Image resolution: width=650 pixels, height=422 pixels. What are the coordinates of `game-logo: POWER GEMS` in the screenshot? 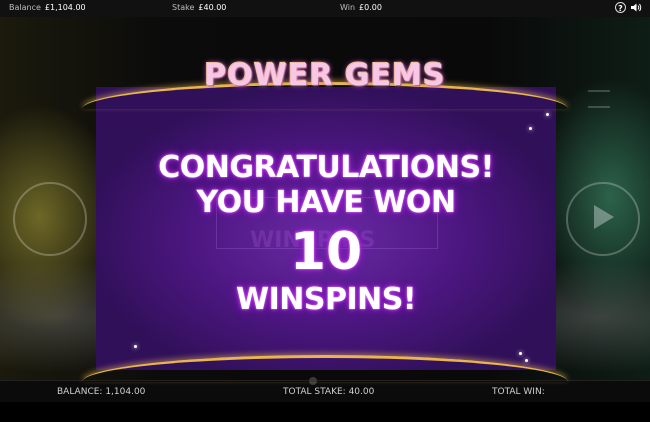 It's located at (325, 75).